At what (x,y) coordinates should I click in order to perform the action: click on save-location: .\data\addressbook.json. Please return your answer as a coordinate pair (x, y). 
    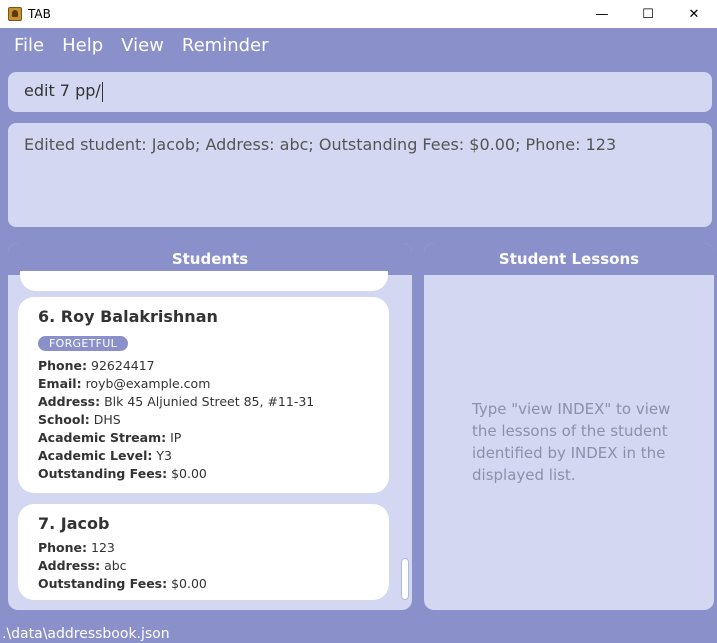
    Looking at the image, I should click on (86, 634).